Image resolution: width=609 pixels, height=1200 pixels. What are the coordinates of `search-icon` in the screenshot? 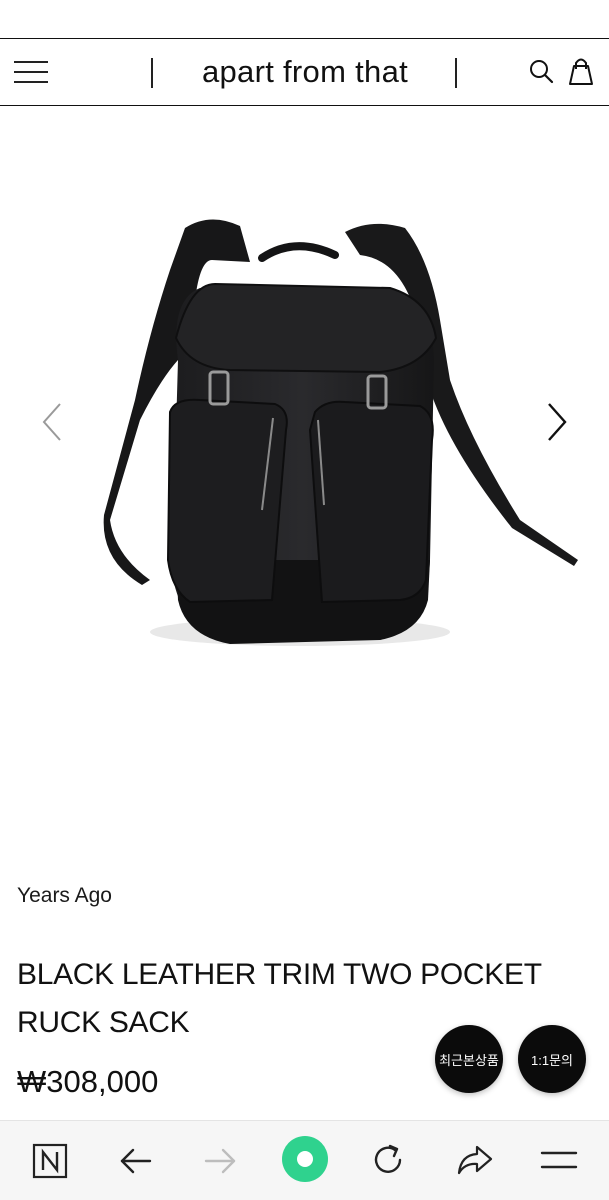 It's located at (541, 71).